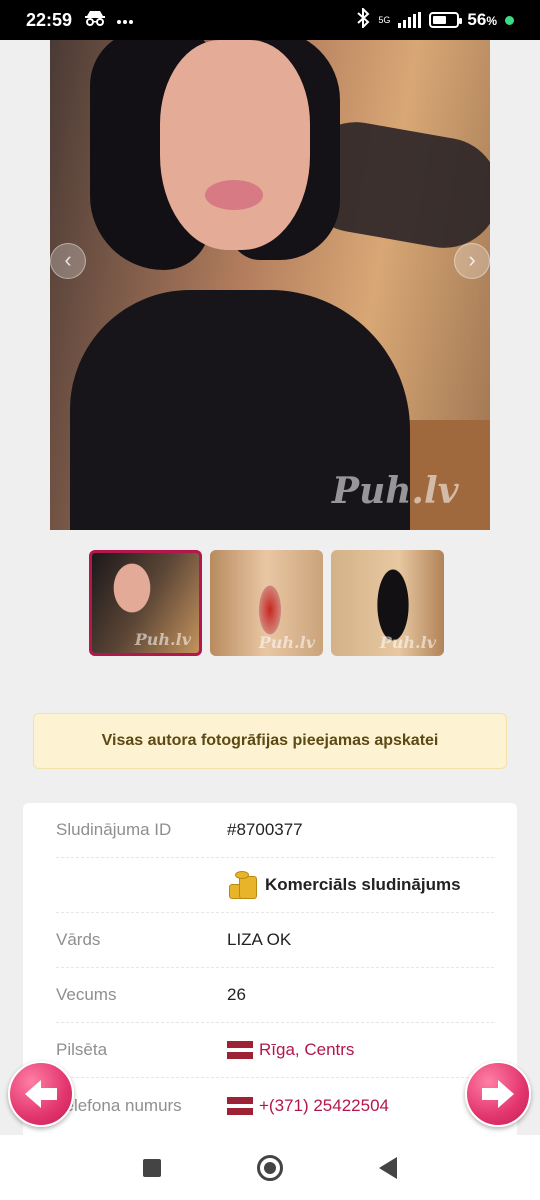 This screenshot has width=540, height=1200. I want to click on detail-row-age: Vecums 26, so click(275, 995).